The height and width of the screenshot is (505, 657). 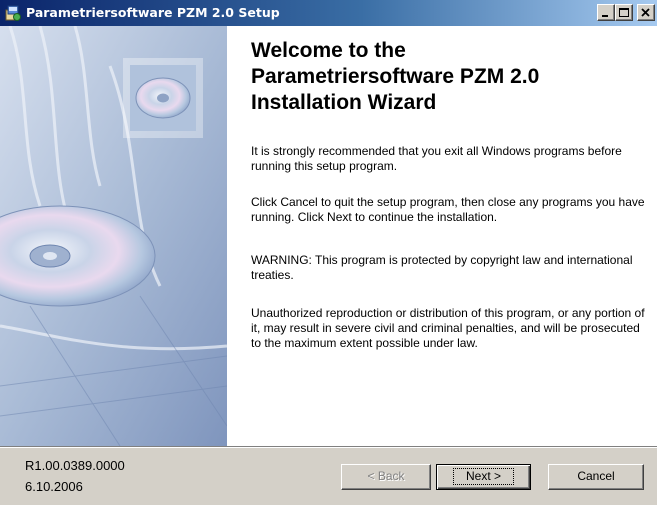 I want to click on next-button: Next >, so click(x=483, y=477).